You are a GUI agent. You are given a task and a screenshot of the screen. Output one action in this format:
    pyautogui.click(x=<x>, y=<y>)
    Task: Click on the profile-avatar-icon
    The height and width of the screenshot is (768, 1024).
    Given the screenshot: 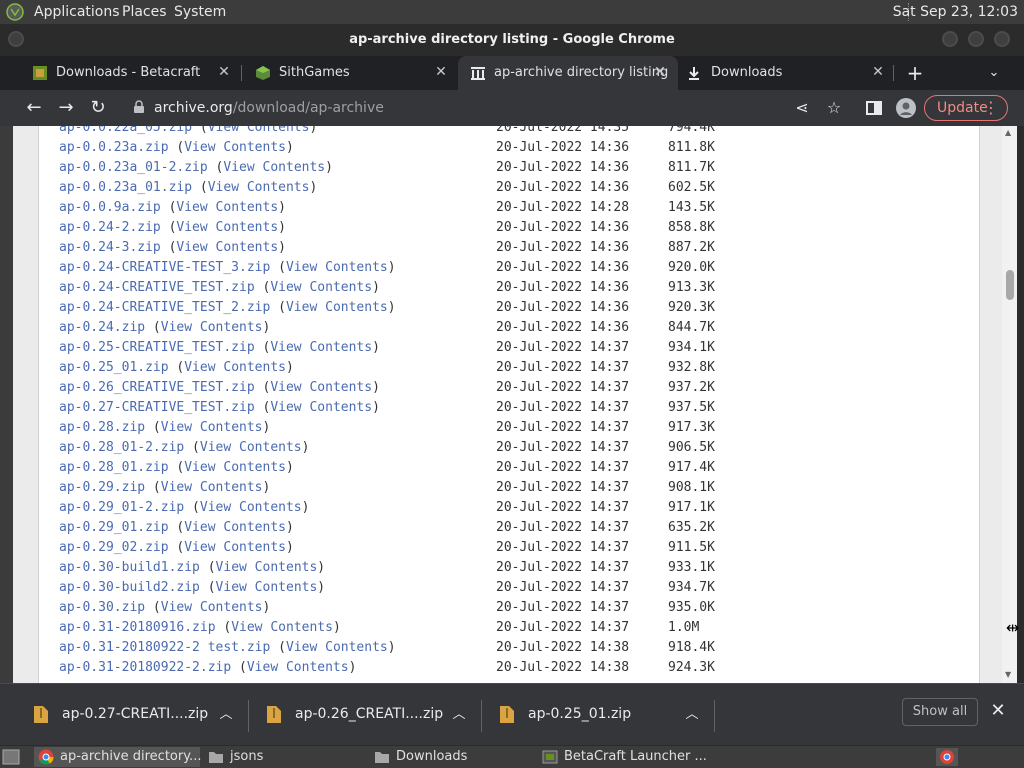 What is the action you would take?
    pyautogui.click(x=906, y=108)
    